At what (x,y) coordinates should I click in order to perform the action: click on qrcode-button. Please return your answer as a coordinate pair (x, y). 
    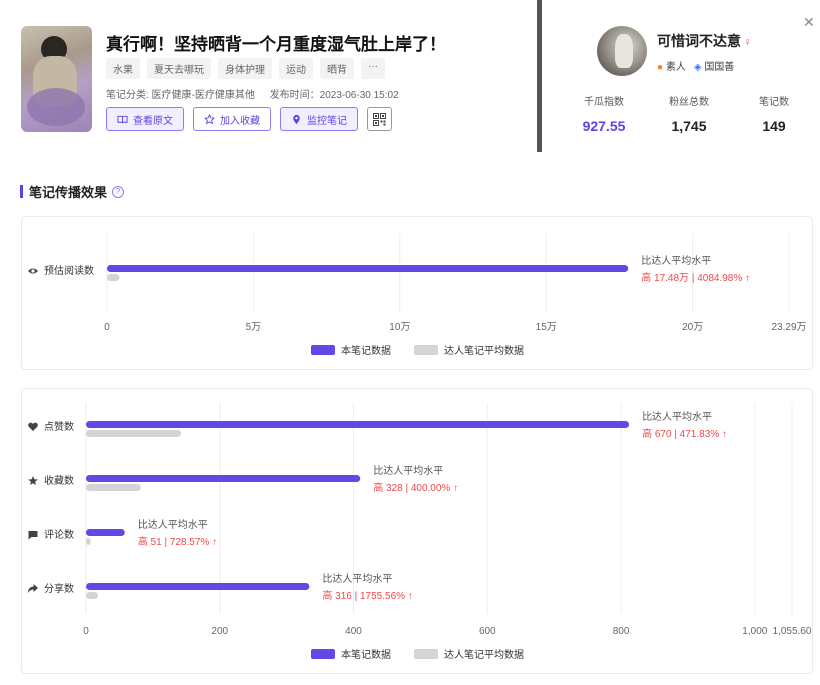
    Looking at the image, I should click on (379, 119).